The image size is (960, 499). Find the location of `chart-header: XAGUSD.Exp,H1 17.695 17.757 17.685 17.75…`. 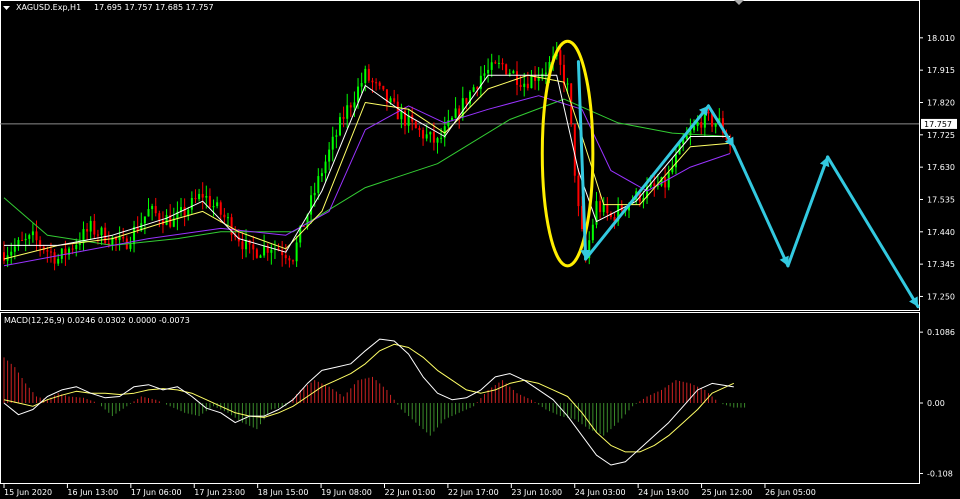

chart-header: XAGUSD.Exp,H1 17.695 17.757 17.685 17.75… is located at coordinates (373, 6).